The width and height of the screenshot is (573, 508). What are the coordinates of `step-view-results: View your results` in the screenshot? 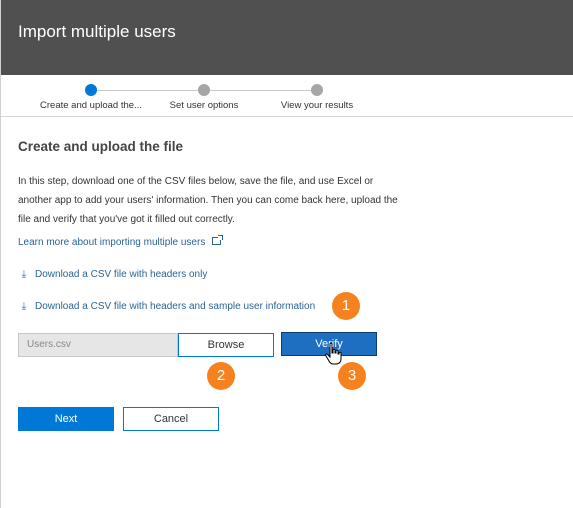 It's located at (317, 97).